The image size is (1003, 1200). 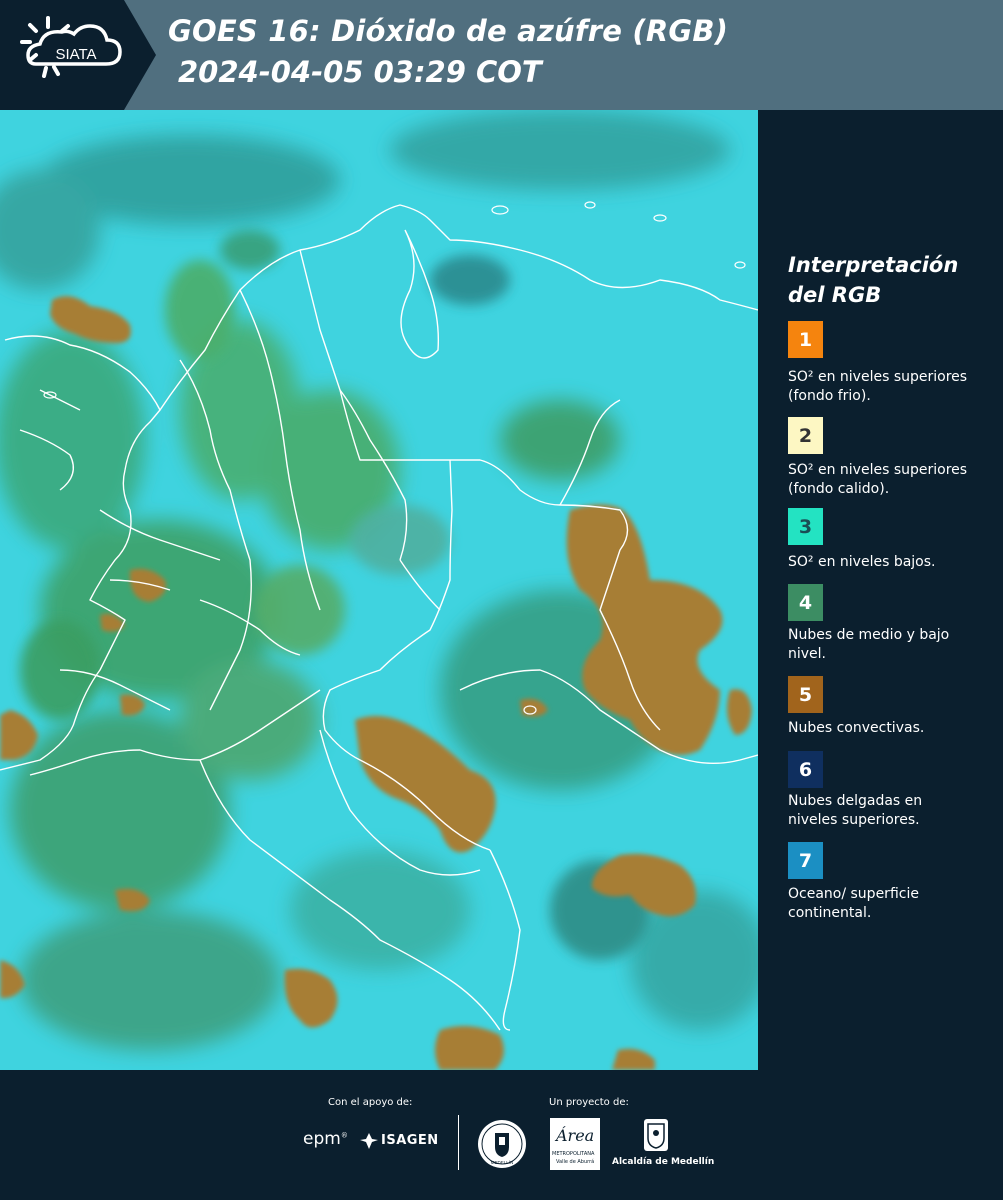 What do you see at coordinates (502, 1162) in the screenshot?
I see `svg-text: MEDELLÍN` at bounding box center [502, 1162].